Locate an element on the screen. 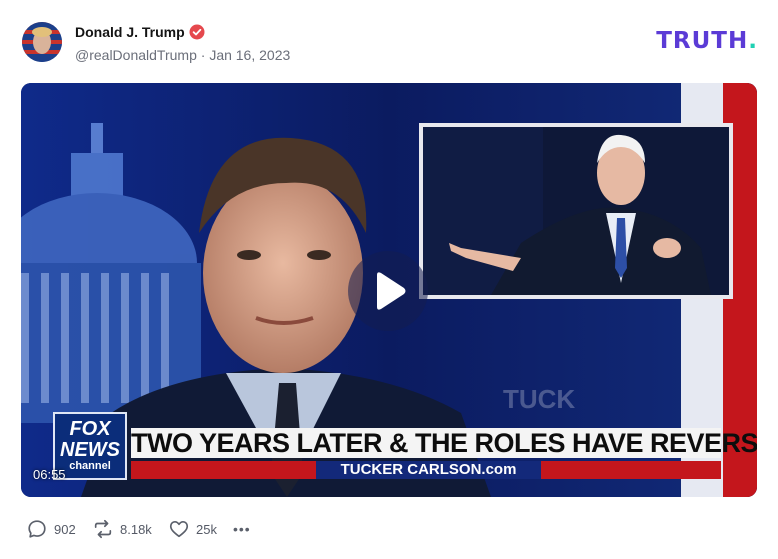 The width and height of the screenshot is (778, 559). verified-badge-icon is located at coordinates (197, 32).